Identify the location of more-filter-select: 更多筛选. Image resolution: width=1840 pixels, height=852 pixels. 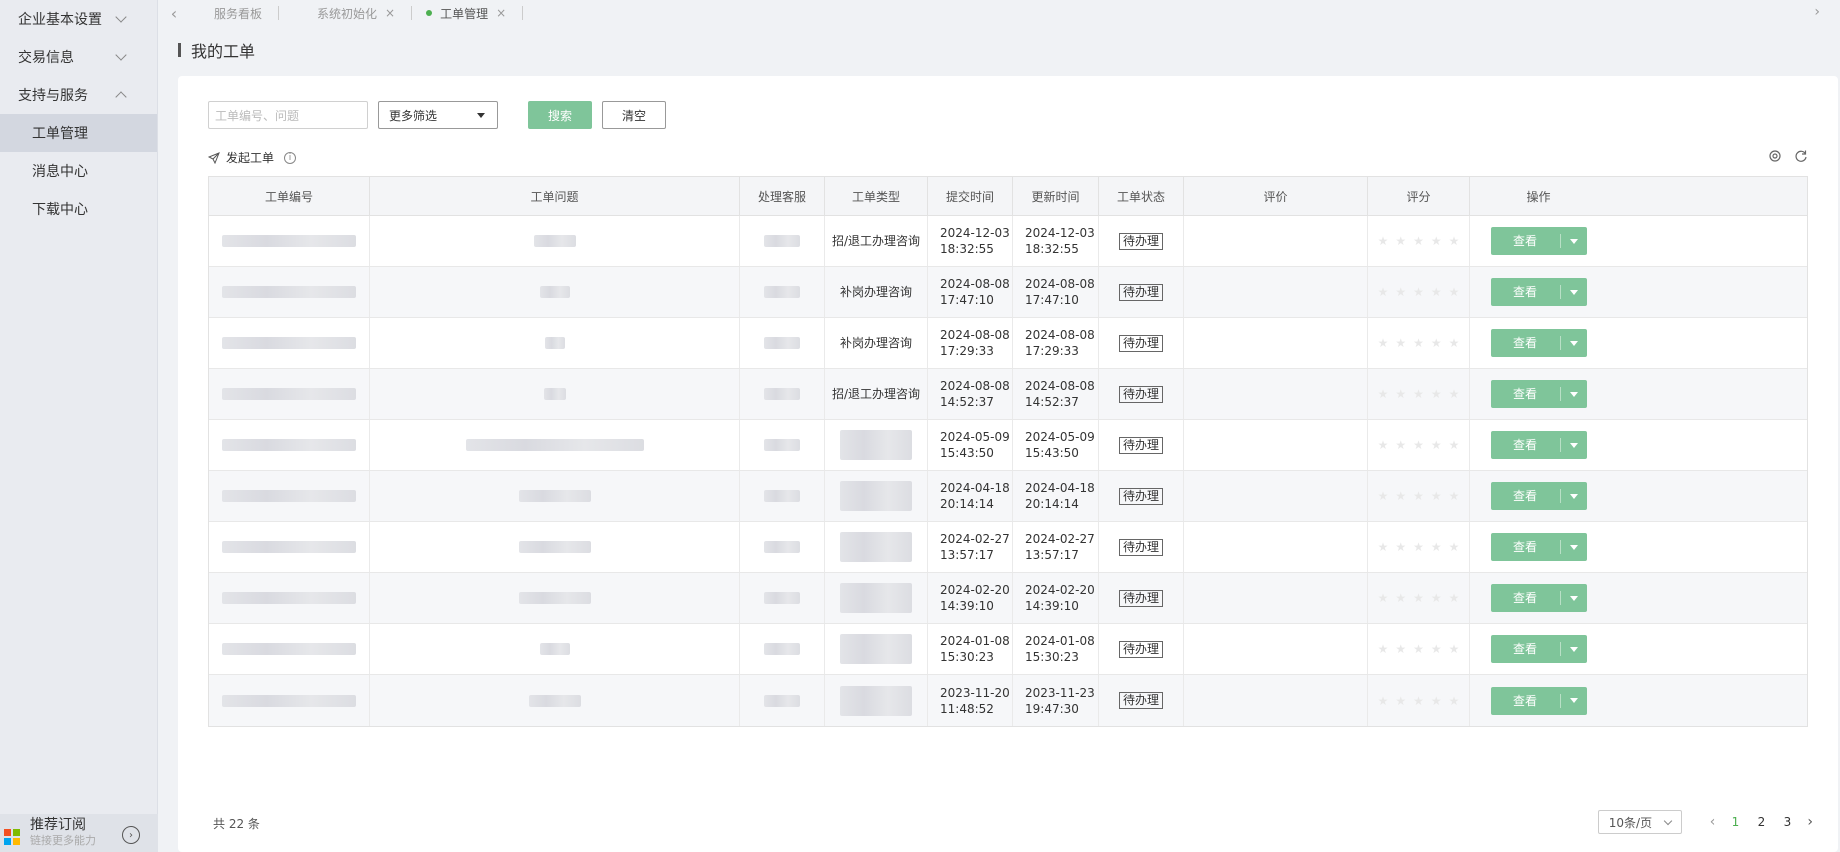
(438, 115).